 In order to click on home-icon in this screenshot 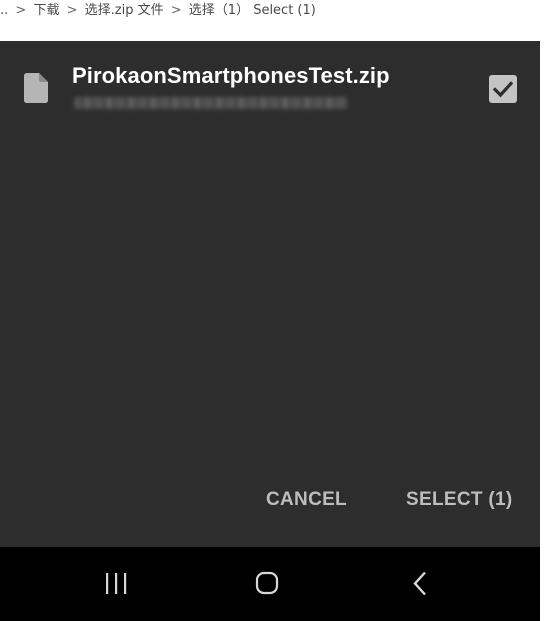, I will do `click(267, 585)`.